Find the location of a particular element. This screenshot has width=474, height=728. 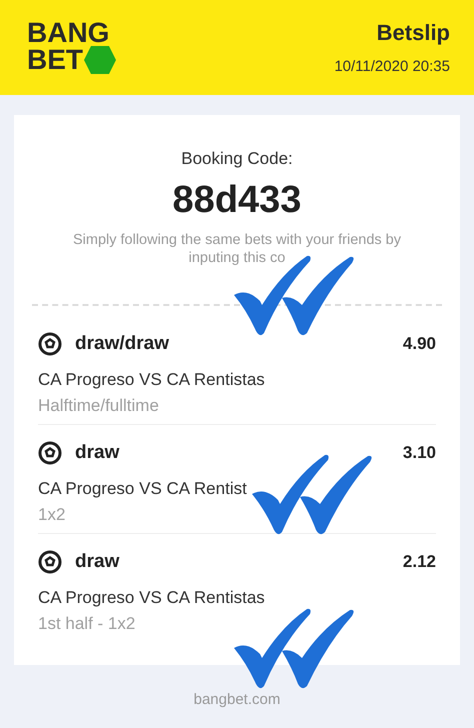

logo: BANG BET is located at coordinates (72, 47).